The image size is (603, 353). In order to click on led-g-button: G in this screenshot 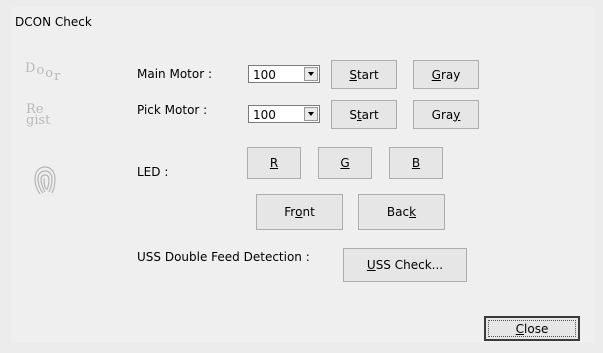, I will do `click(345, 163)`.